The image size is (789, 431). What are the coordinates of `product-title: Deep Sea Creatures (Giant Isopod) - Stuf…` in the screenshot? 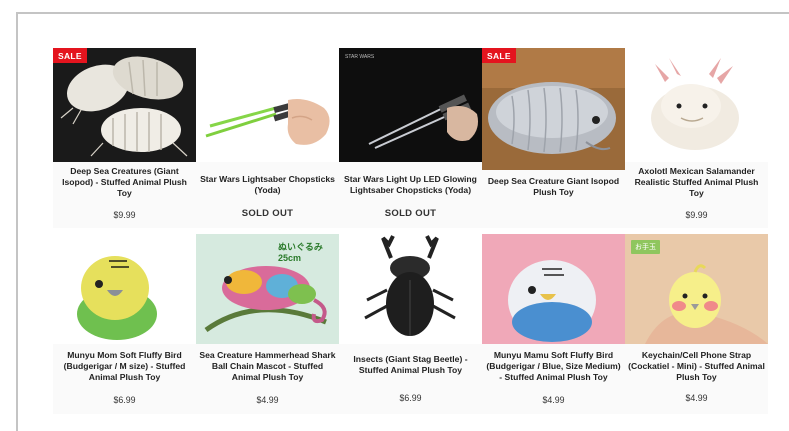 It's located at (124, 182).